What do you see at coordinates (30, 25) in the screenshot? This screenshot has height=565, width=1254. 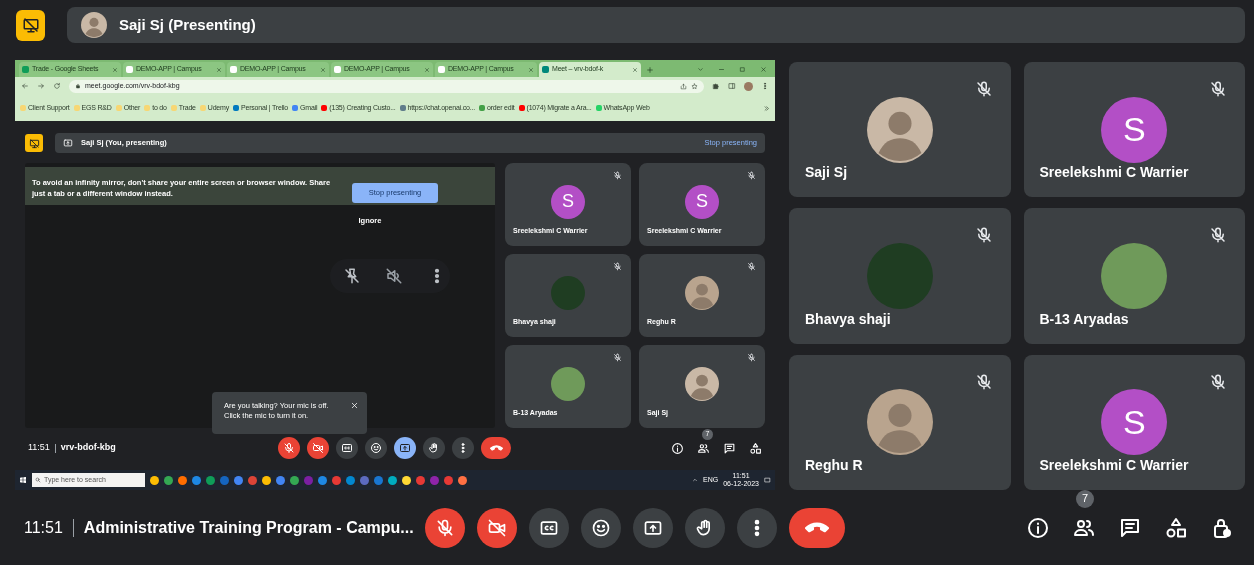 I see `screen-crossed-icon` at bounding box center [30, 25].